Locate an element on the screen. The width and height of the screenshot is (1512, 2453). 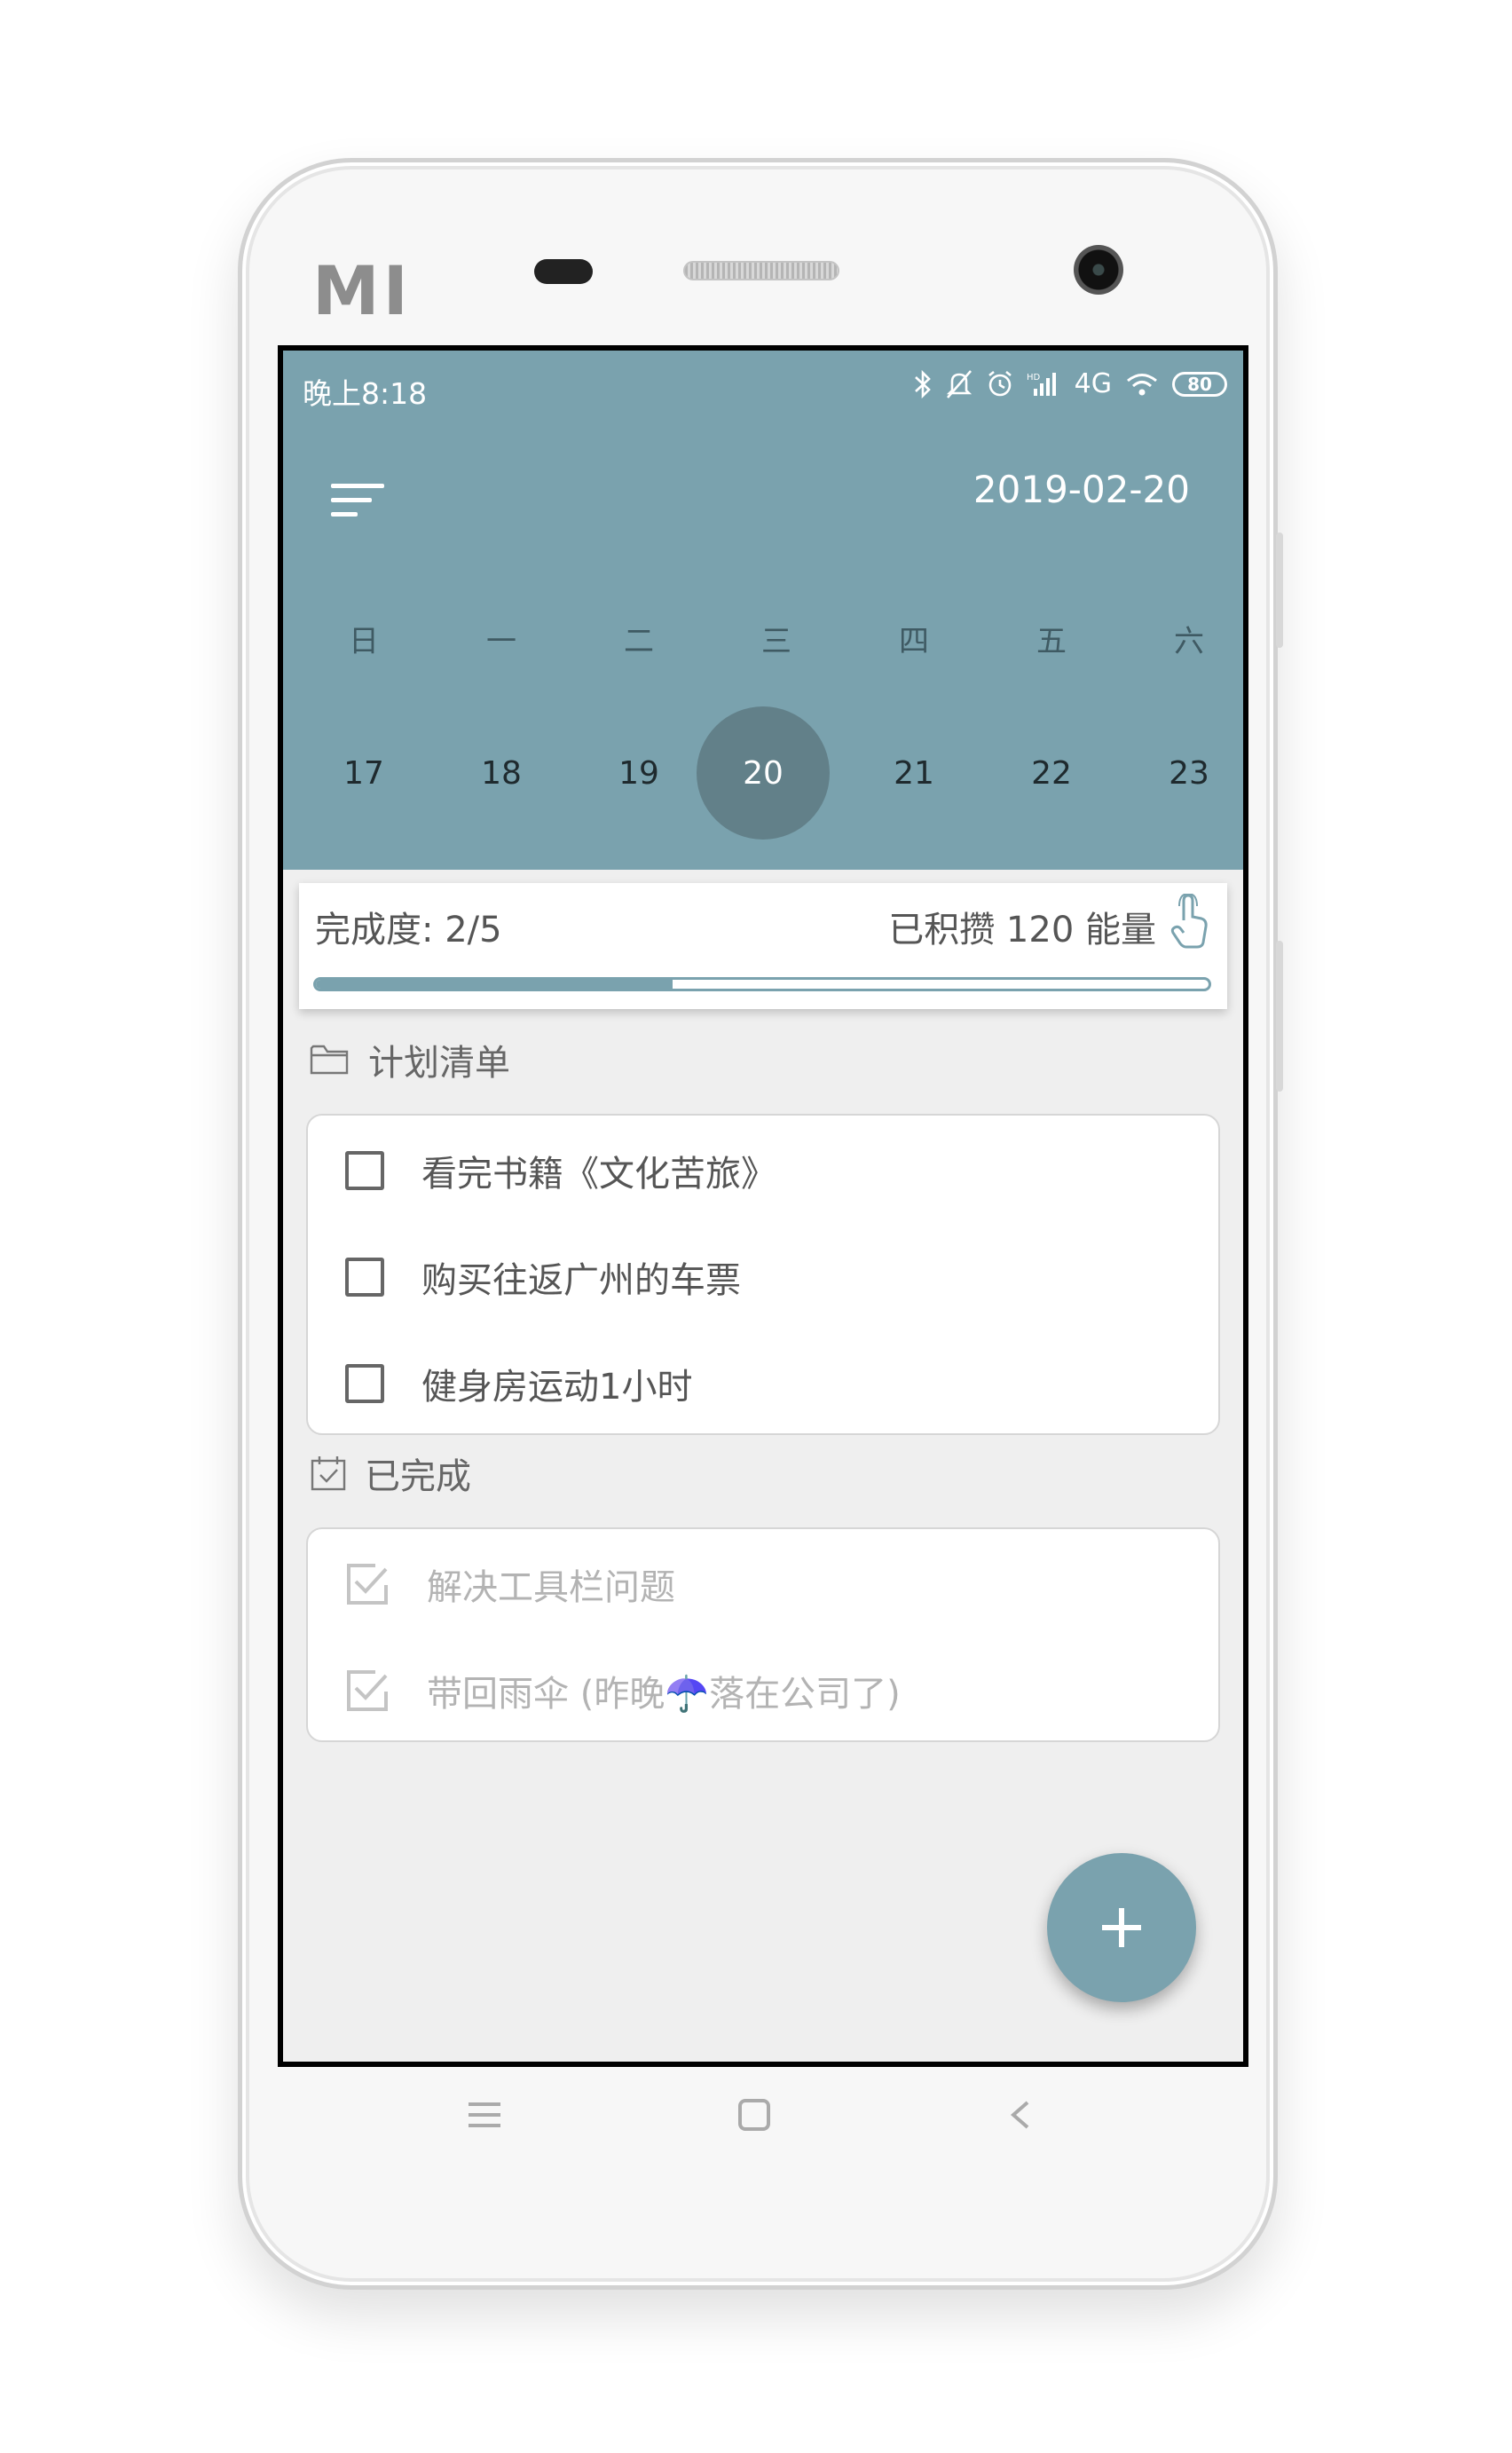
day-18: 18 is located at coordinates (501, 774).